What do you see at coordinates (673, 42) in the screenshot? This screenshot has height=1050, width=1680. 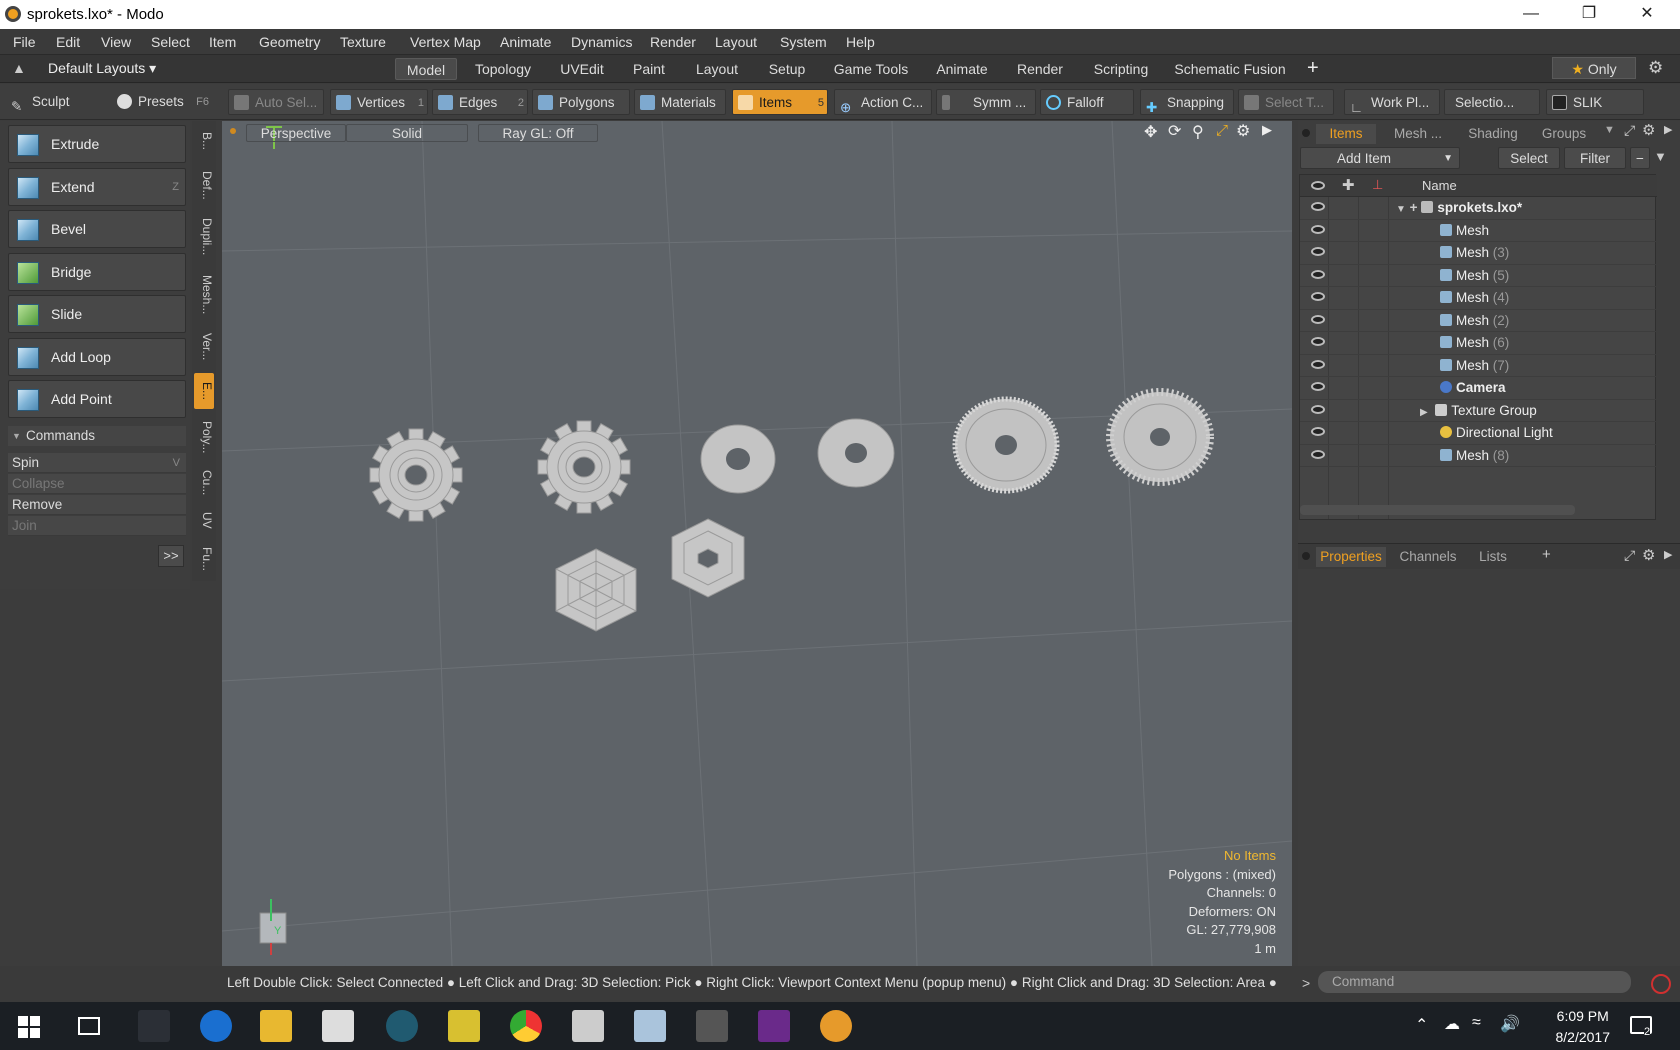 I see `menu-render: Render` at bounding box center [673, 42].